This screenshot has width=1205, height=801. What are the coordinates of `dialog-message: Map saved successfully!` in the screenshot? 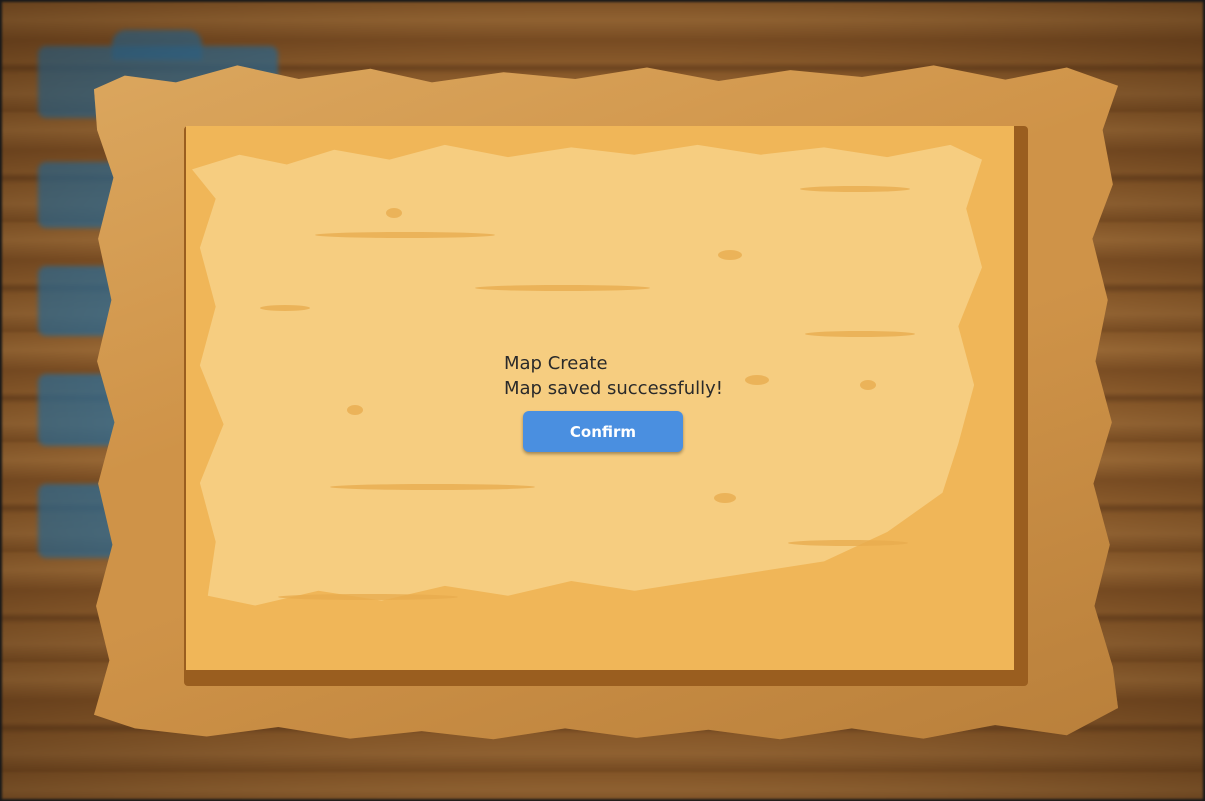 It's located at (614, 388).